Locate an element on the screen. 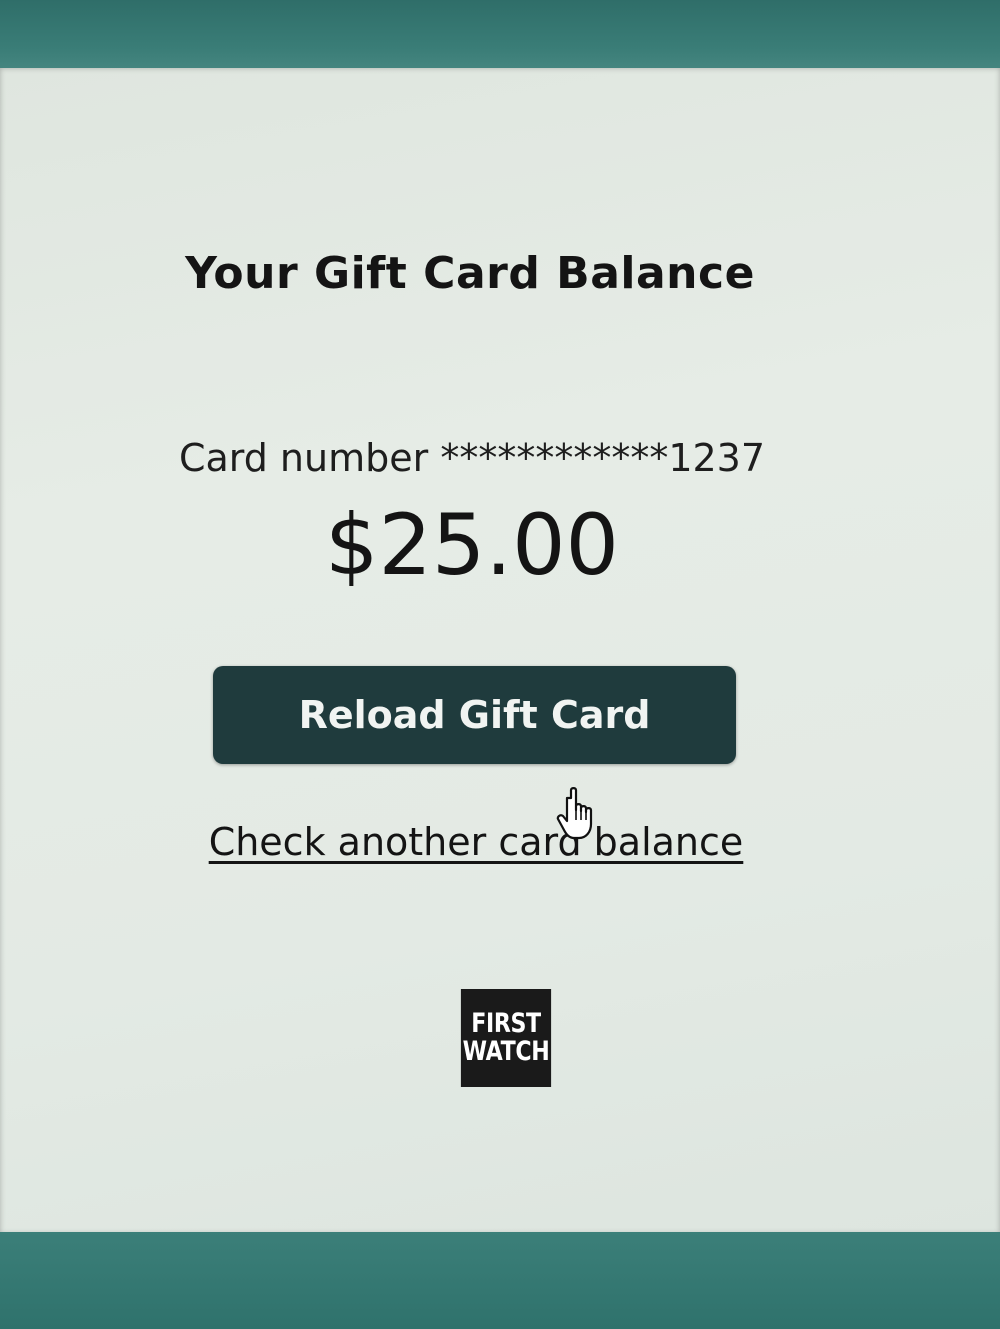 The height and width of the screenshot is (1329, 1000). balance-amount: $25.00 is located at coordinates (472, 545).